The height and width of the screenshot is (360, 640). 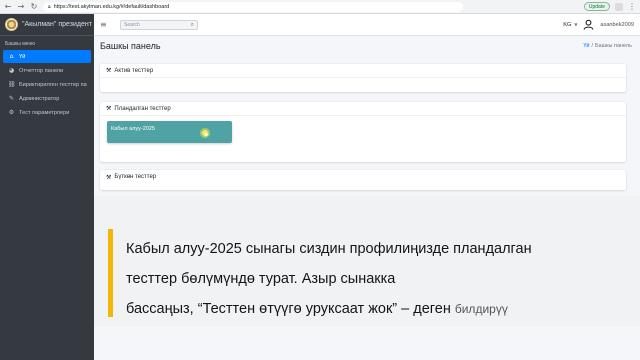 I want to click on menu-header: Башкы меню, so click(x=20, y=44).